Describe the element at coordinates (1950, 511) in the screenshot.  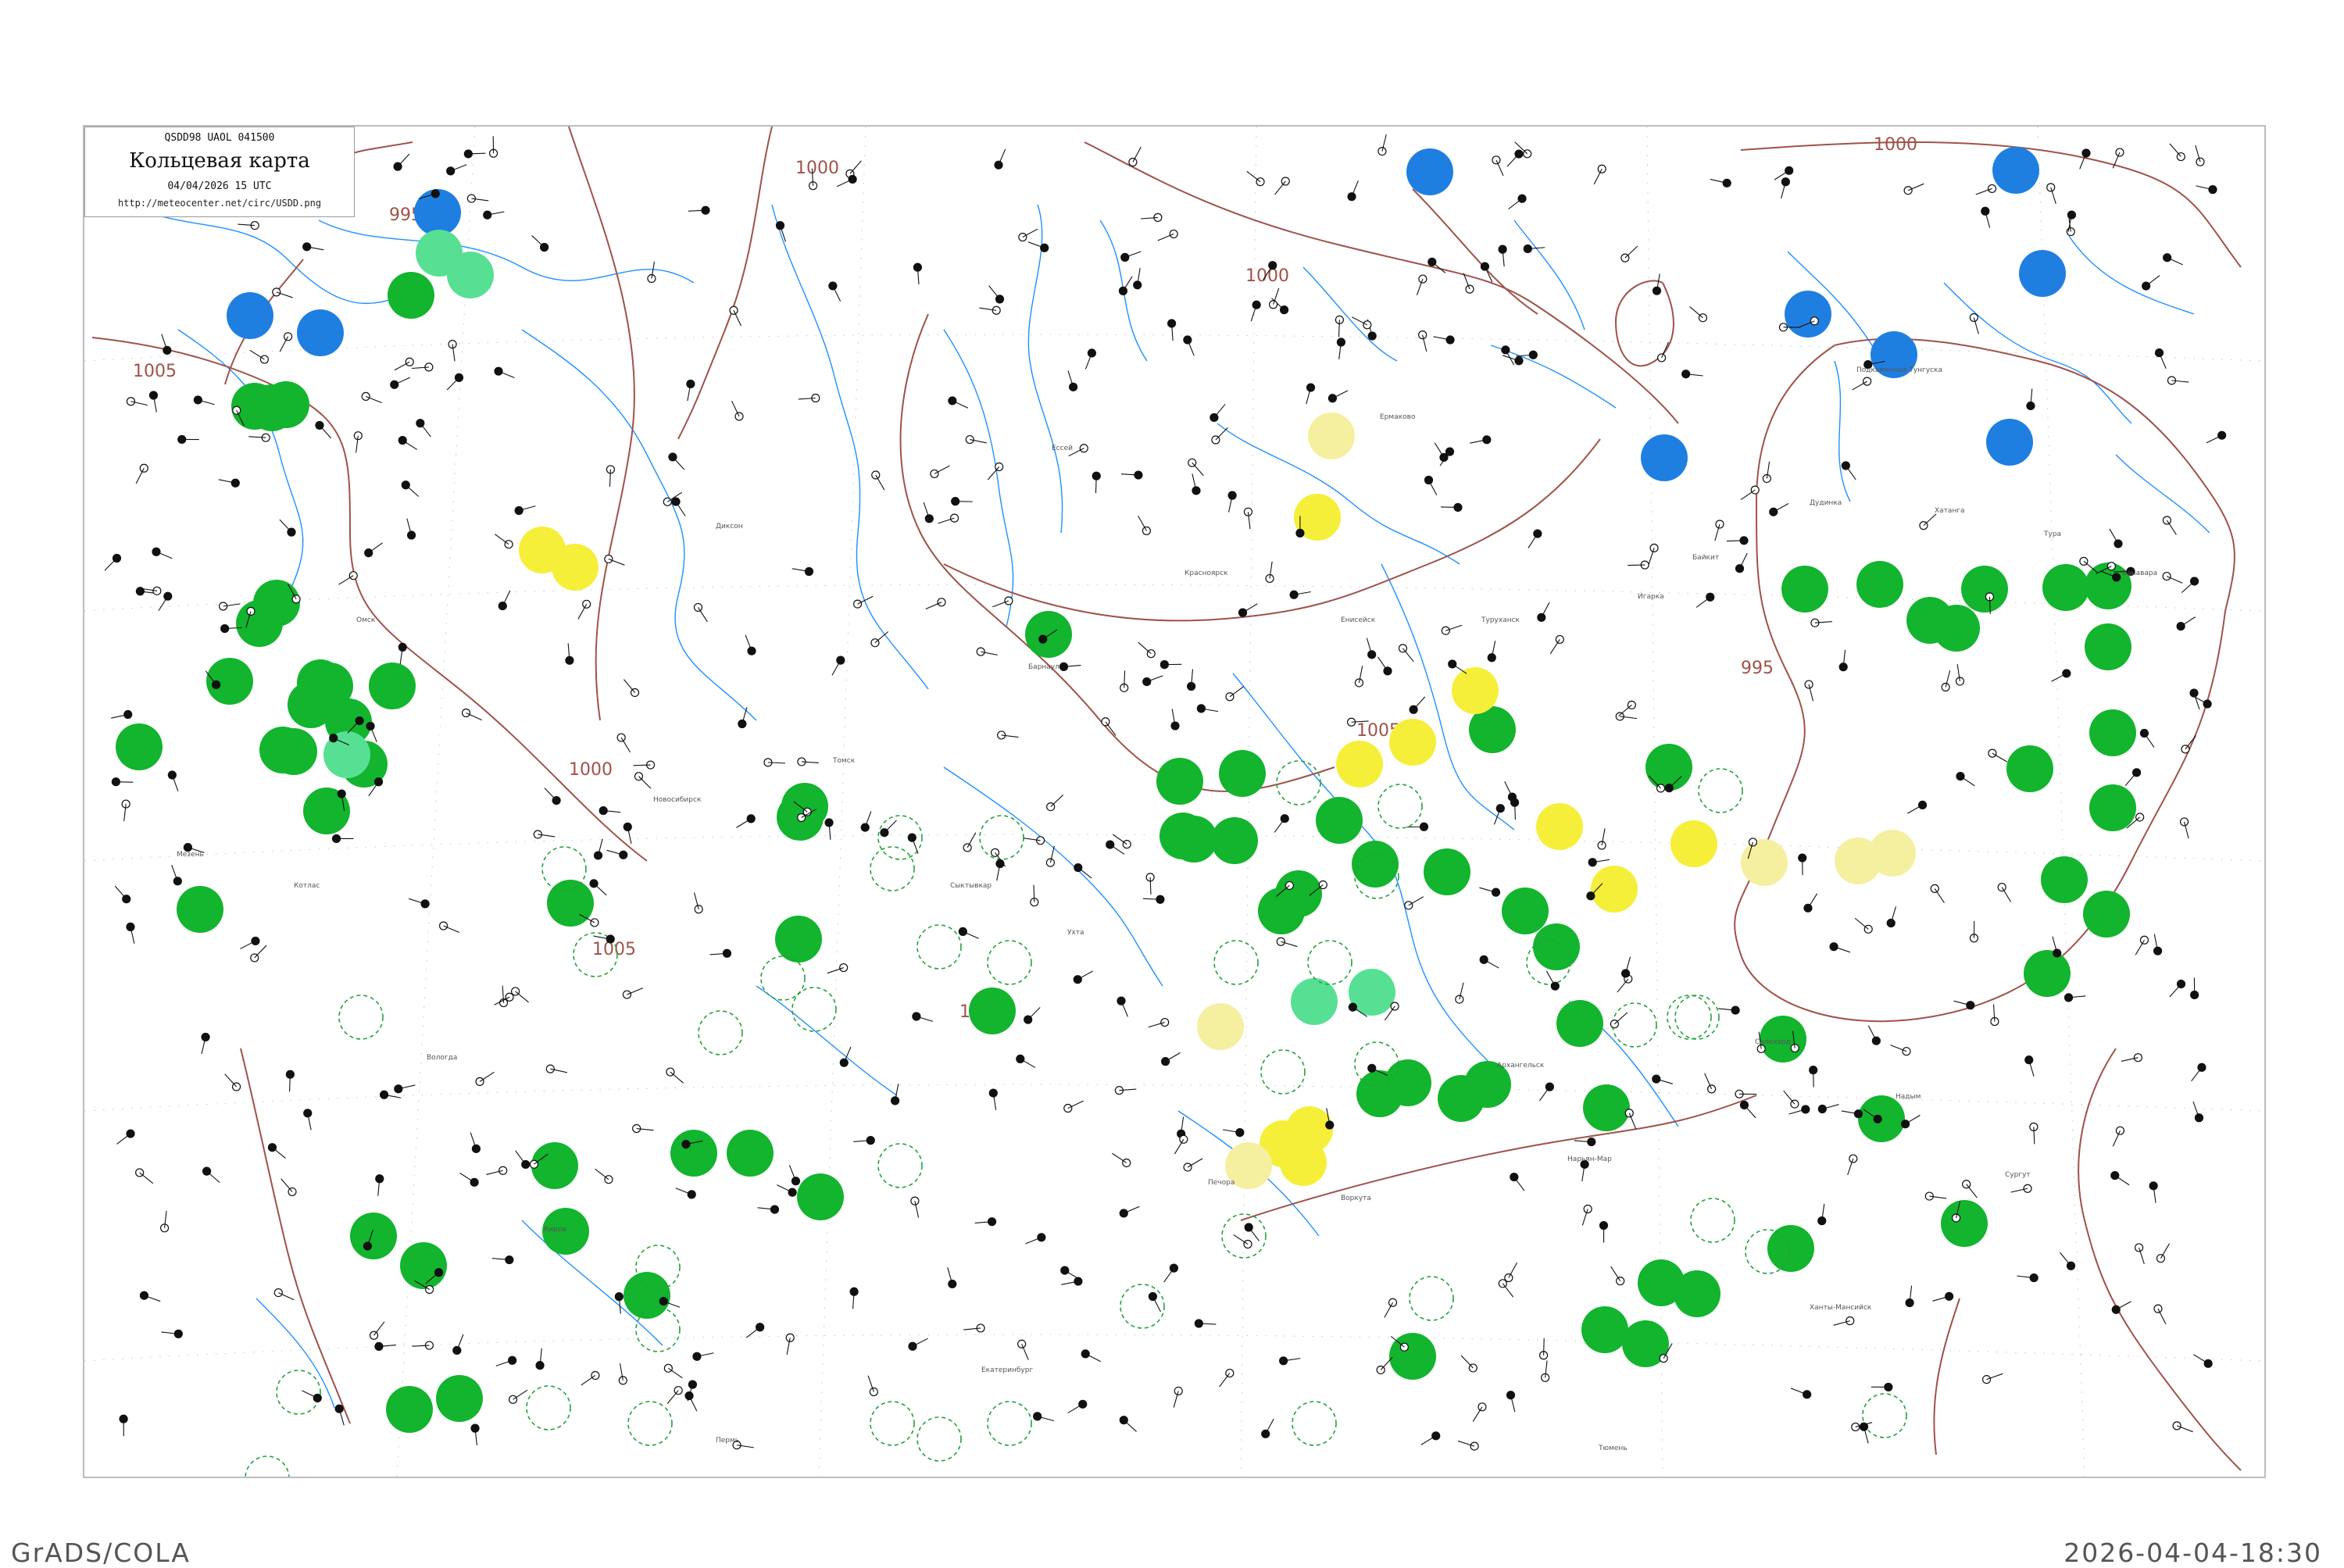
I see `station-name: Хатанга` at that location.